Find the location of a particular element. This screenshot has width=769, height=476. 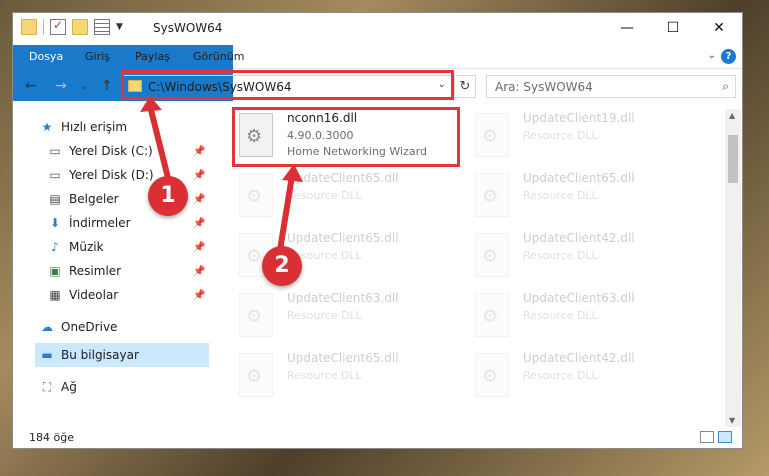

sidebar-item-music: ♪ Müzik 📌 is located at coordinates (126, 247).